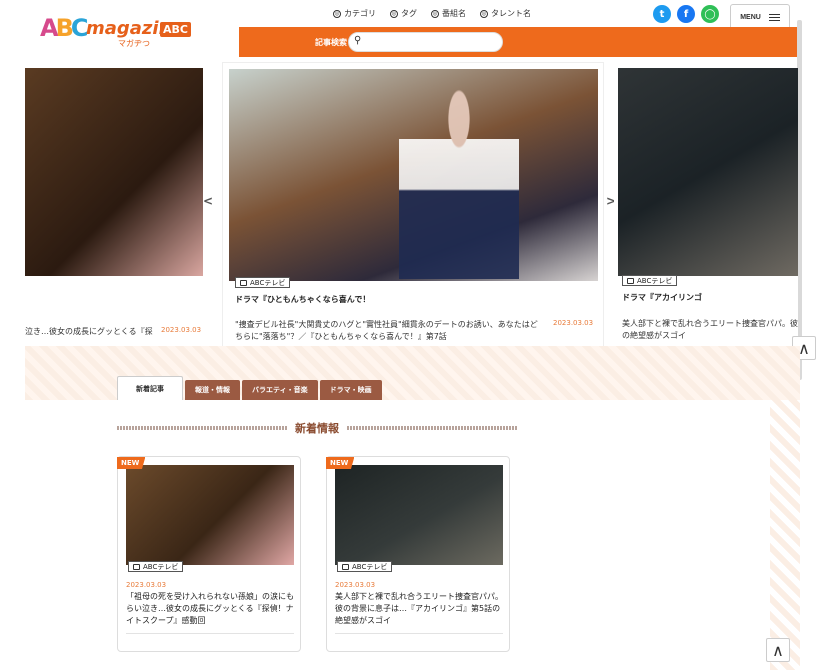 This screenshot has height=670, width=816. I want to click on heading-rule-left, so click(202, 428).